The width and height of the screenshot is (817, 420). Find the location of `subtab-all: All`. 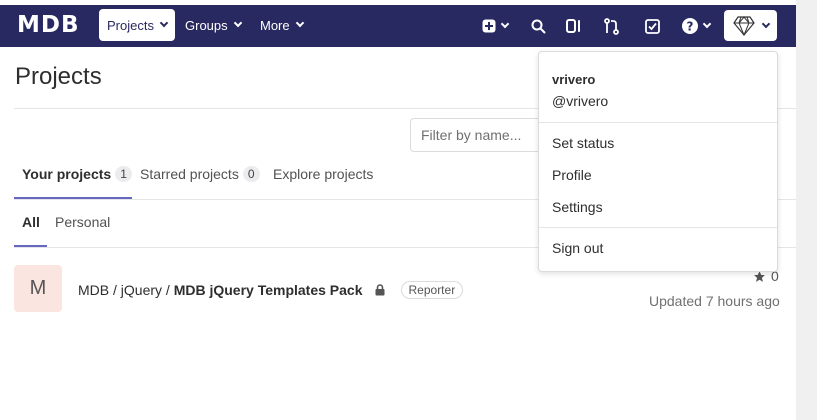

subtab-all: All is located at coordinates (31, 222).